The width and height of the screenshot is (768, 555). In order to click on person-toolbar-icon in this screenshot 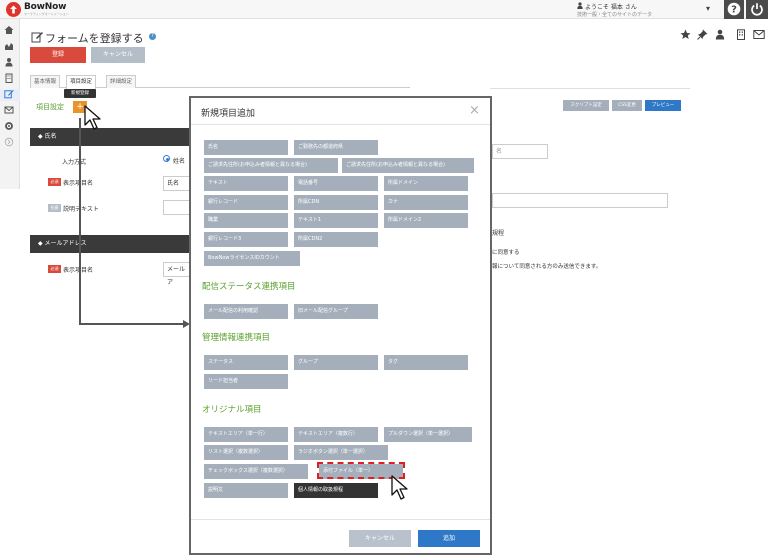, I will do `click(720, 35)`.